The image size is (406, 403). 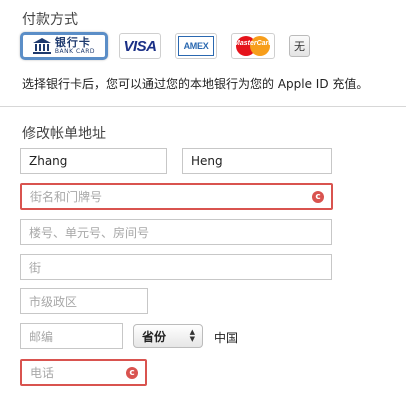 What do you see at coordinates (89, 232) in the screenshot?
I see `unit-placeholder: 楼号、单元号、房间号` at bounding box center [89, 232].